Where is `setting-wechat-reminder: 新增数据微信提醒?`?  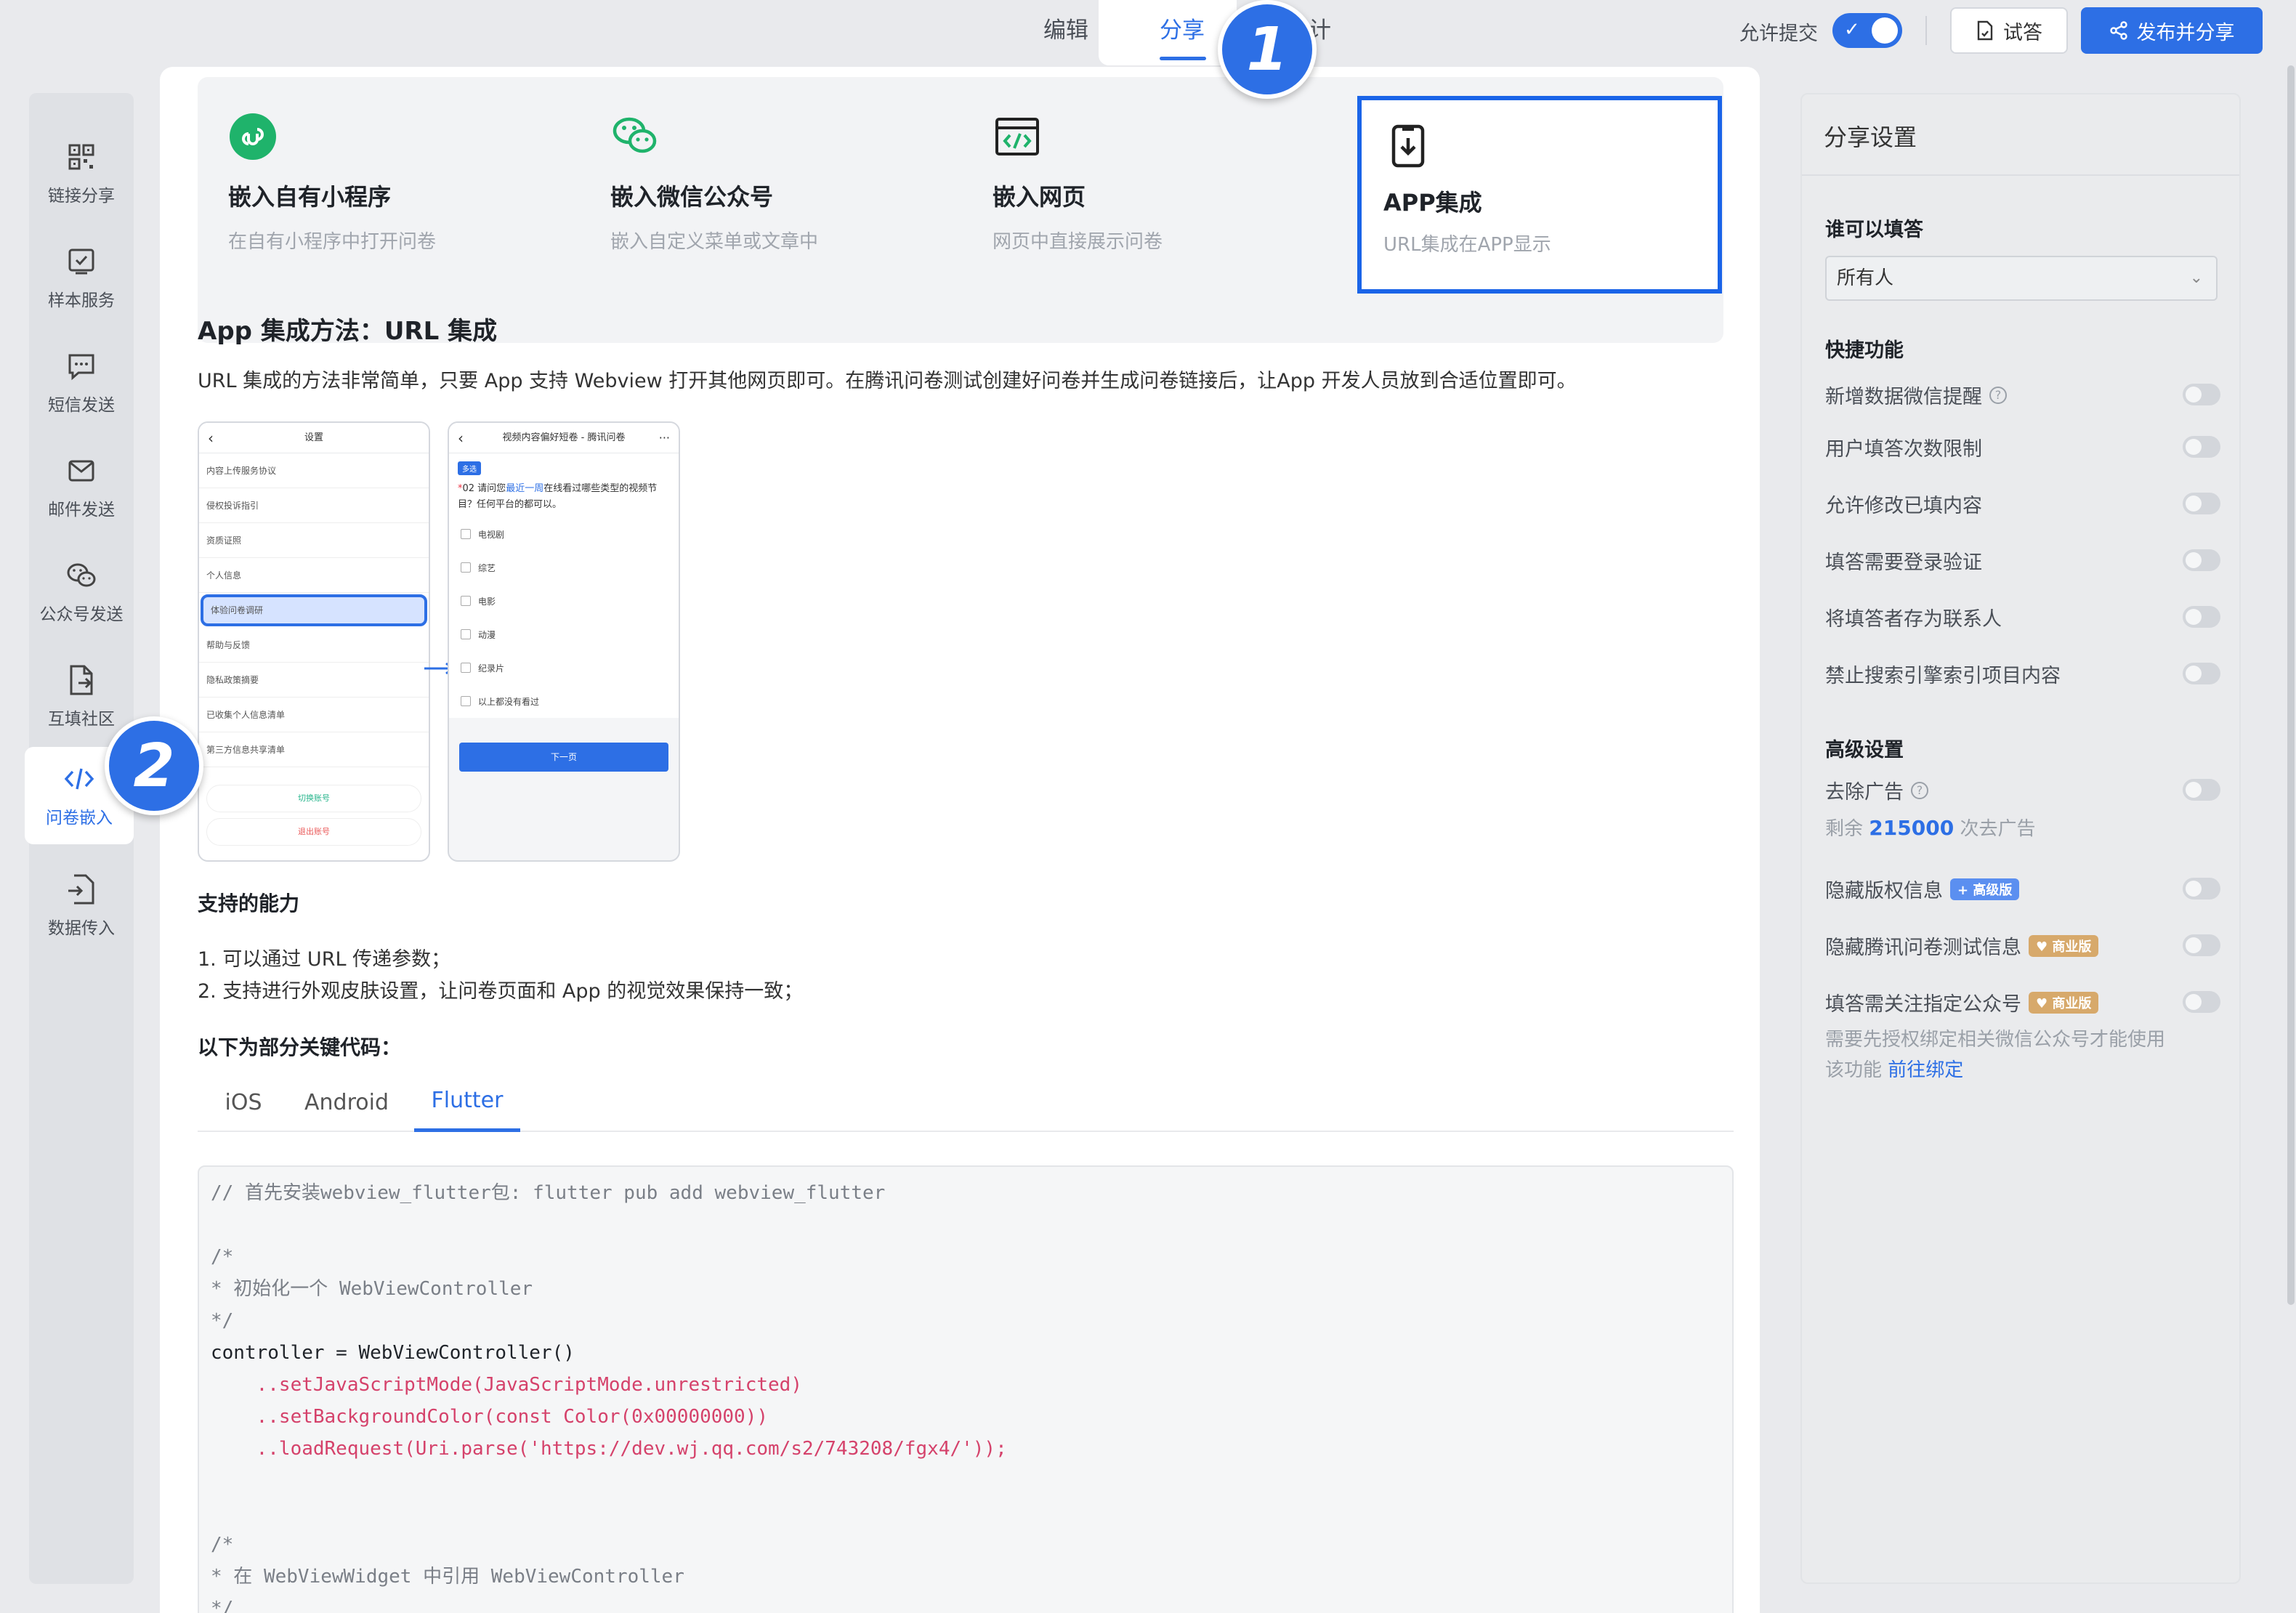
setting-wechat-reminder: 新增数据微信提醒? is located at coordinates (2025, 394).